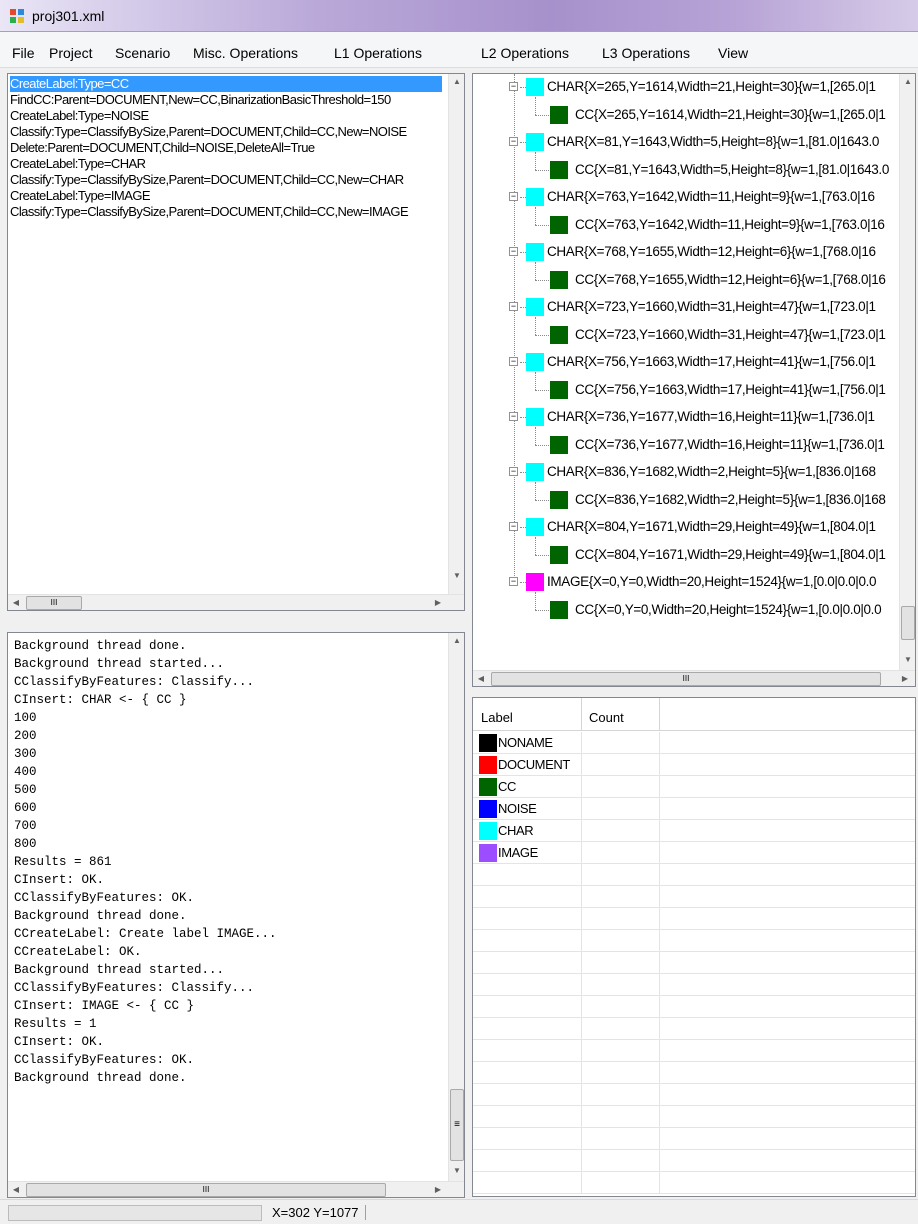  Describe the element at coordinates (79, 116) in the screenshot. I see `script-line: CreateLabel:Type=NOISE` at that location.